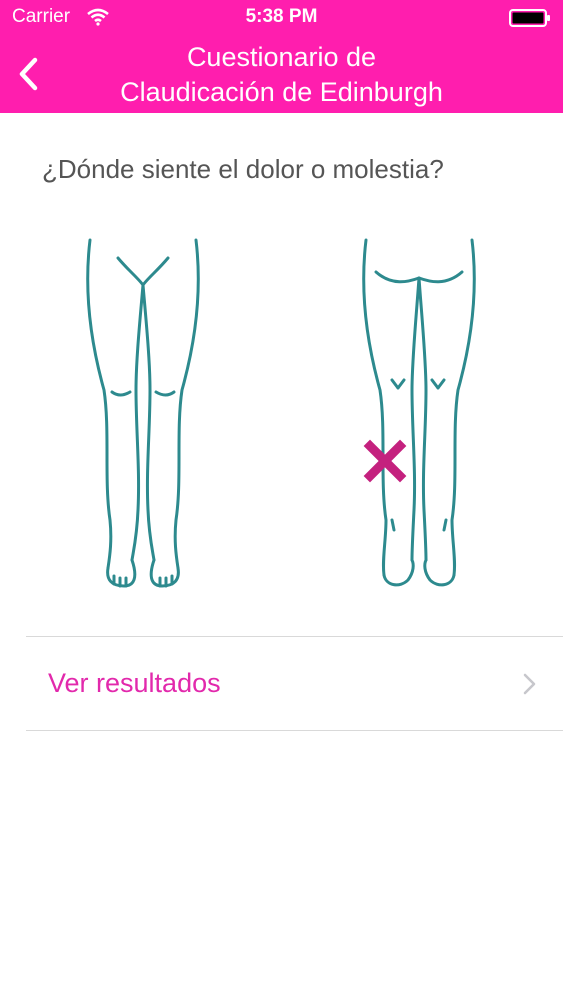  What do you see at coordinates (530, 20) in the screenshot?
I see `battery-icon` at bounding box center [530, 20].